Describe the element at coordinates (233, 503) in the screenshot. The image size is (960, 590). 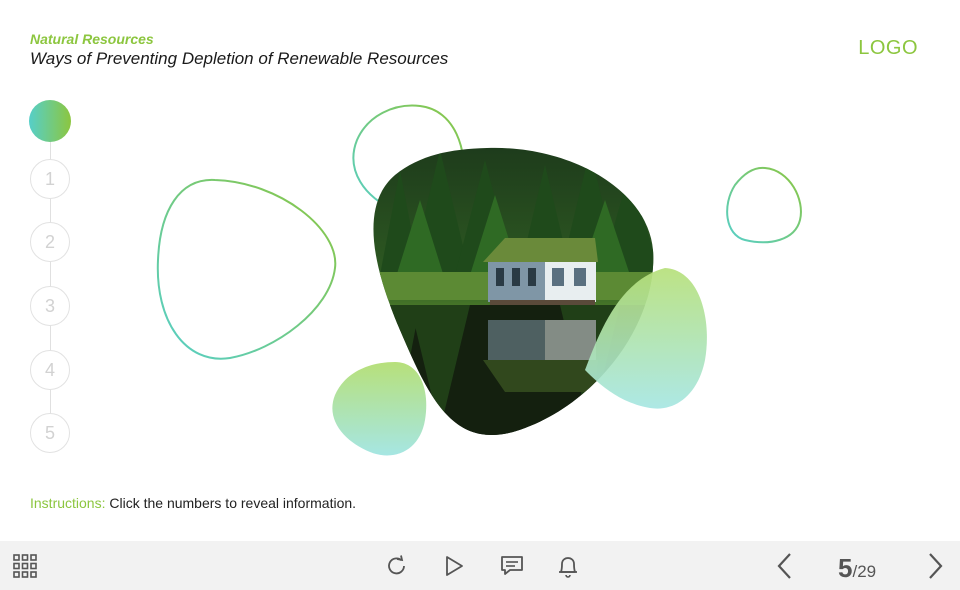
I see `instructions-text: Click the numbers to reveal information.` at that location.